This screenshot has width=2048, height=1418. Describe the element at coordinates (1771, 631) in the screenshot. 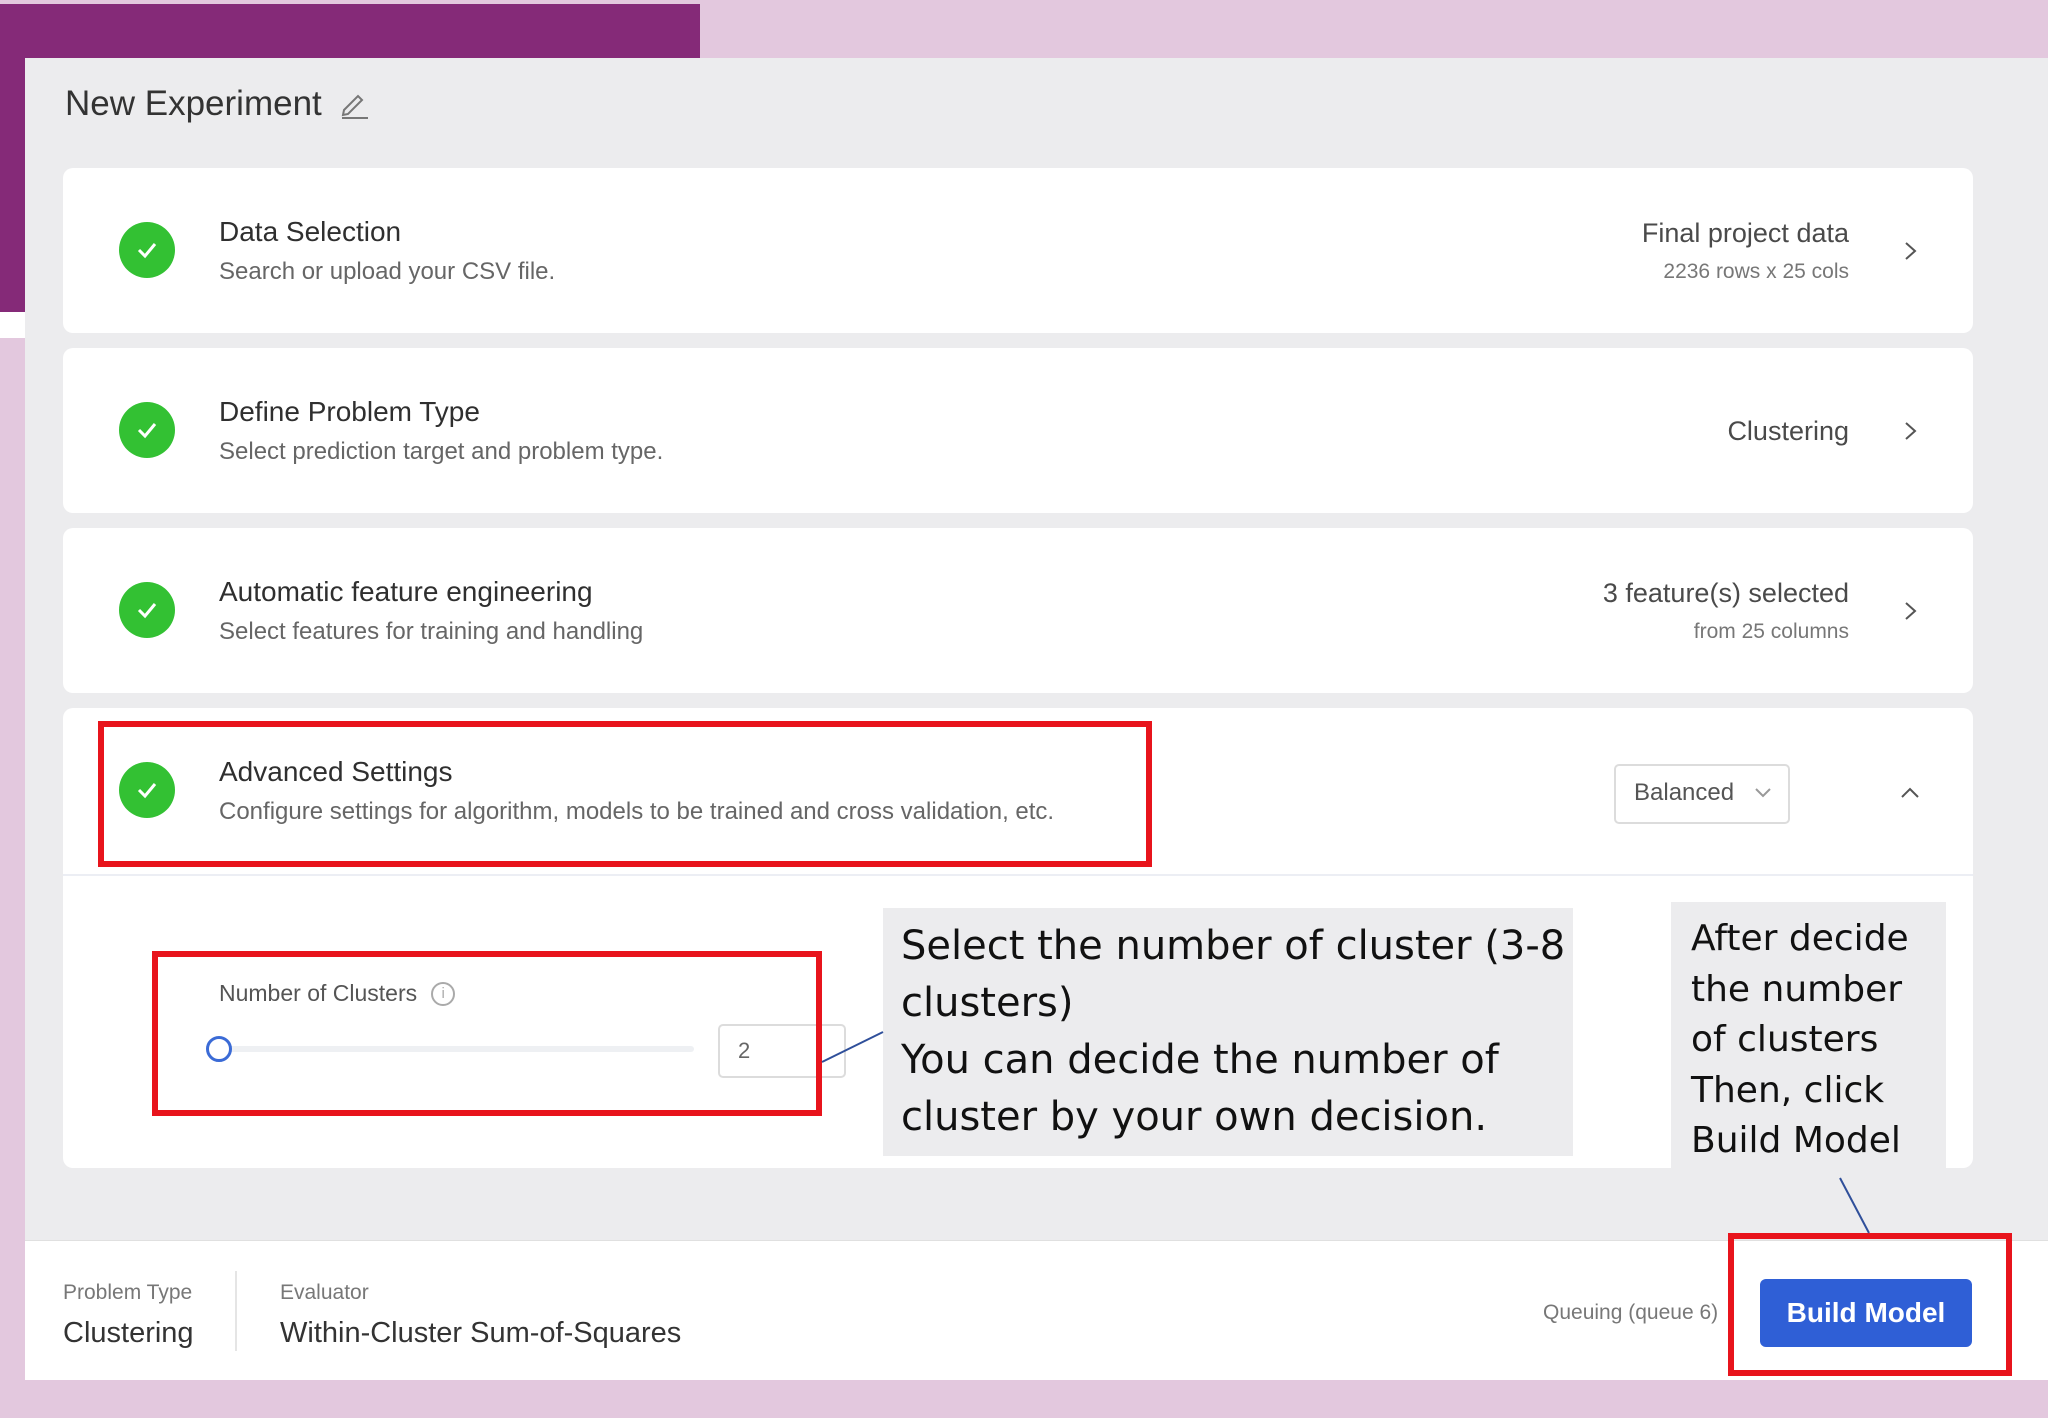

I see `step-summary-detail: from 25 columns` at that location.